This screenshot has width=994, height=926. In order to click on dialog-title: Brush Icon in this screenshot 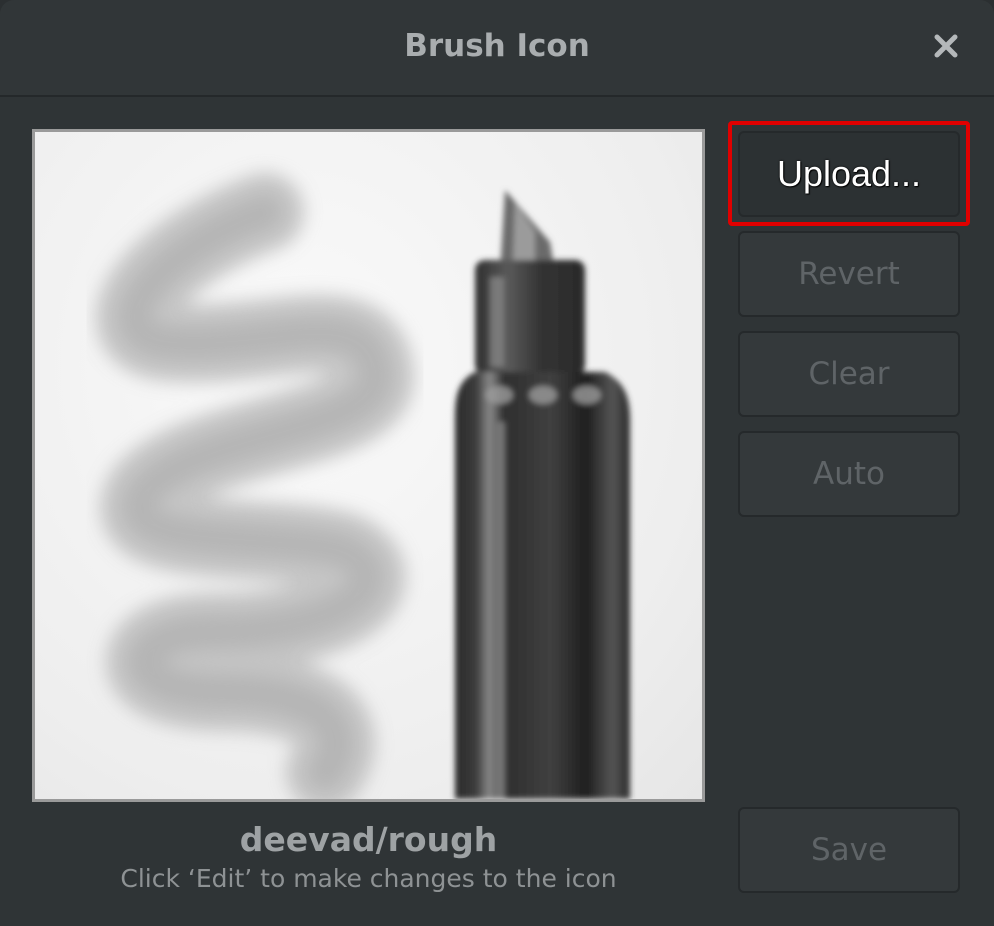, I will do `click(497, 46)`.